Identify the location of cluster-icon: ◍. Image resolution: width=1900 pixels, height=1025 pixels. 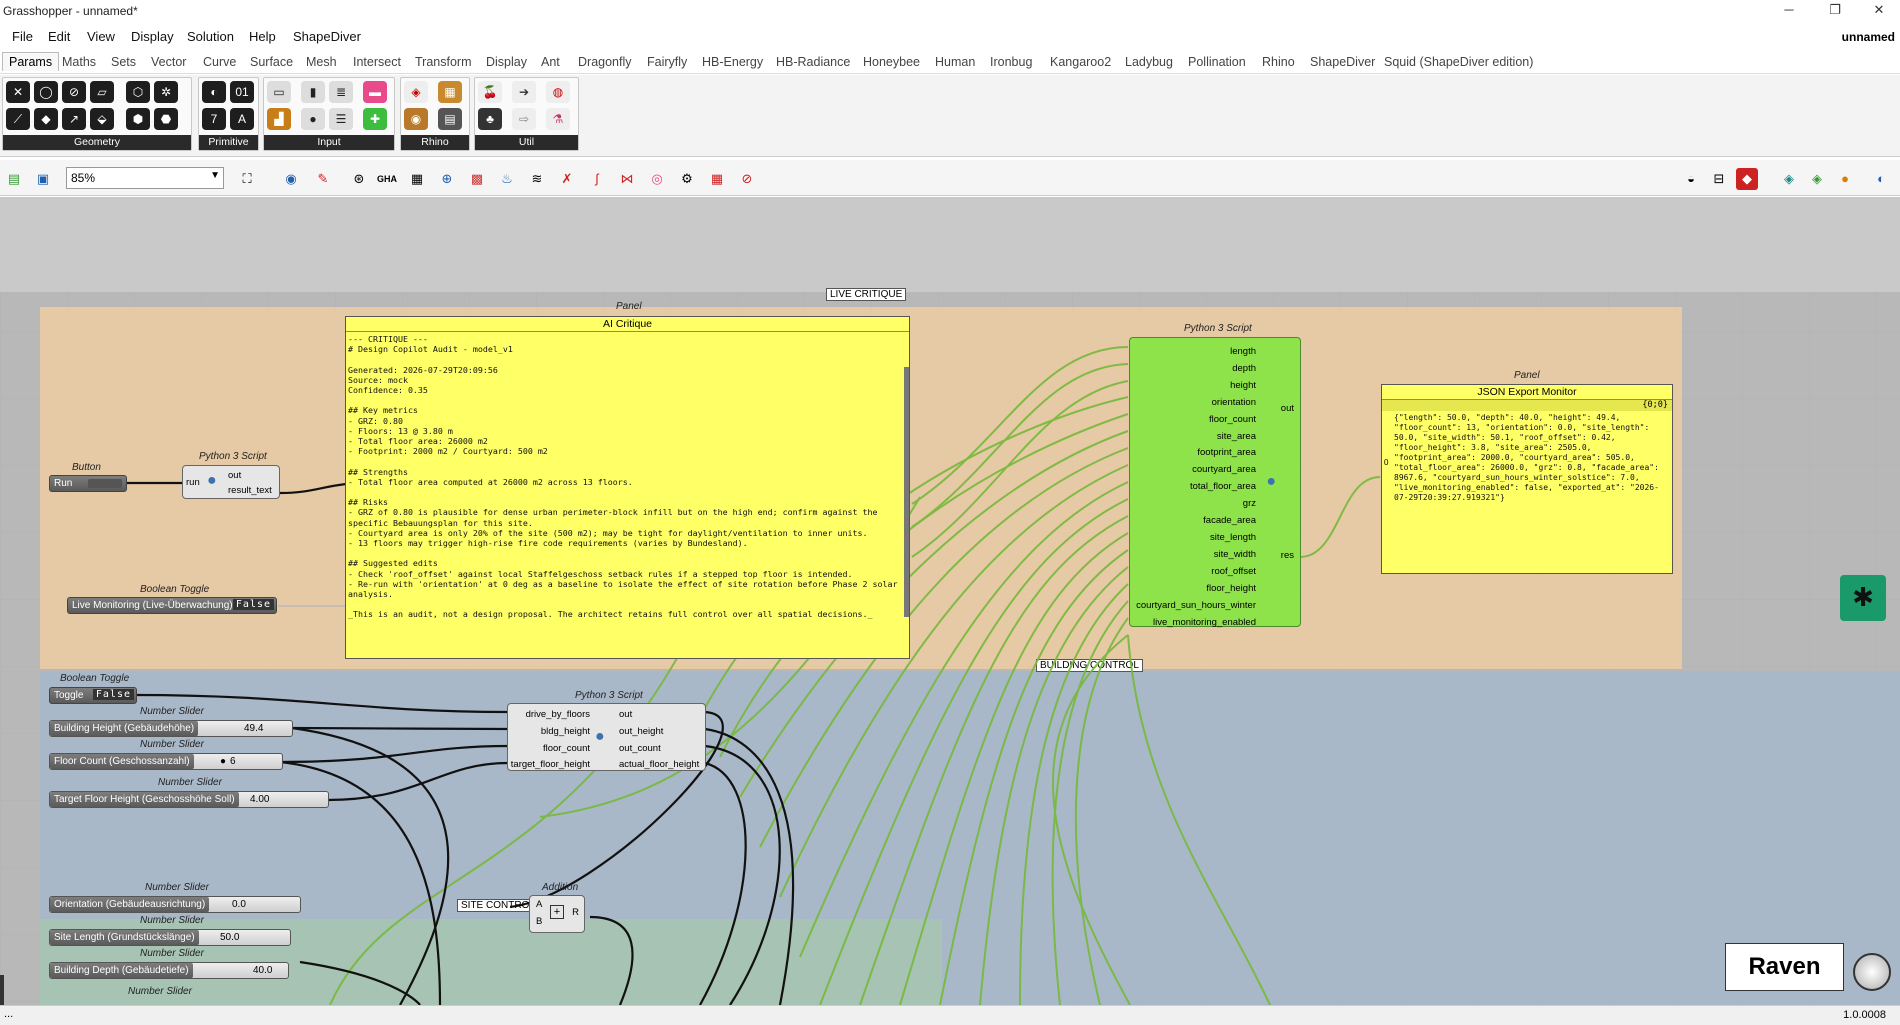
(558, 92).